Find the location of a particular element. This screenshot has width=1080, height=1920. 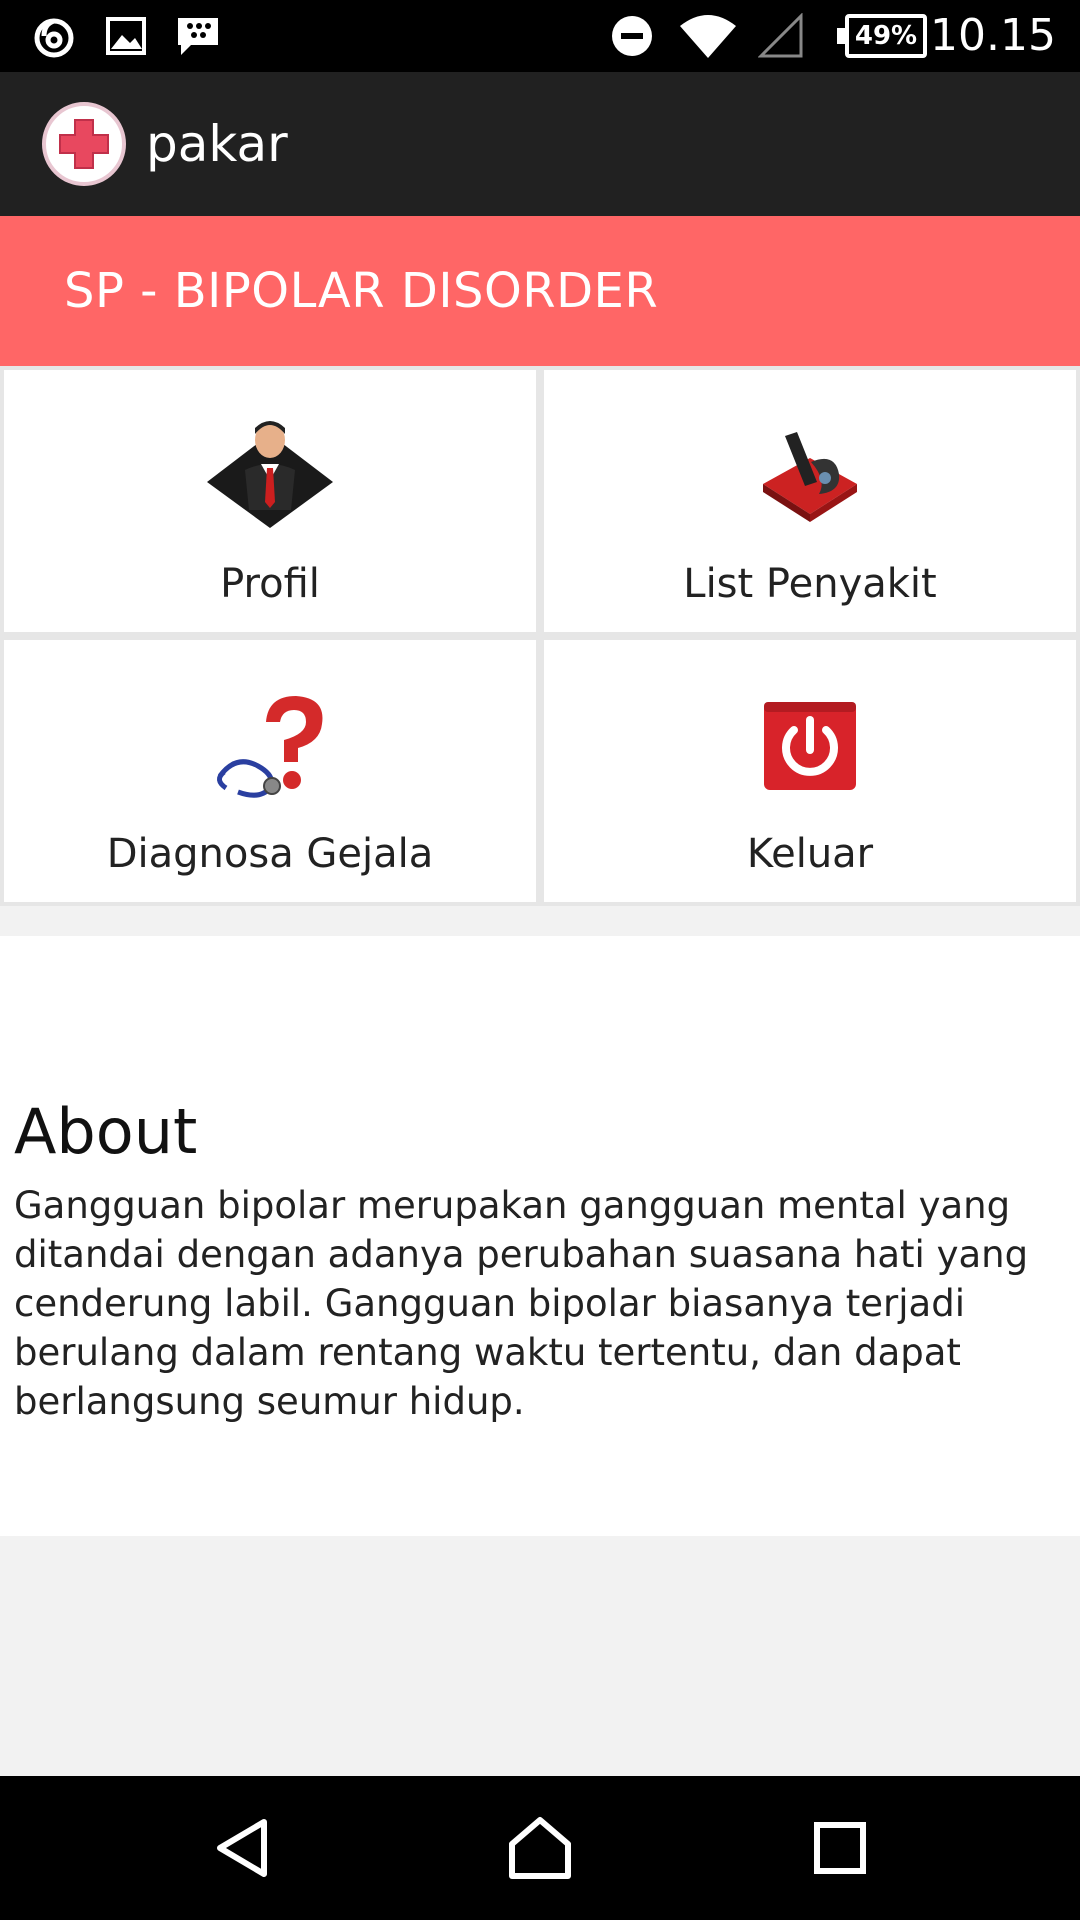

header-band: SP - BIPOLAR DISORDER is located at coordinates (540, 291).